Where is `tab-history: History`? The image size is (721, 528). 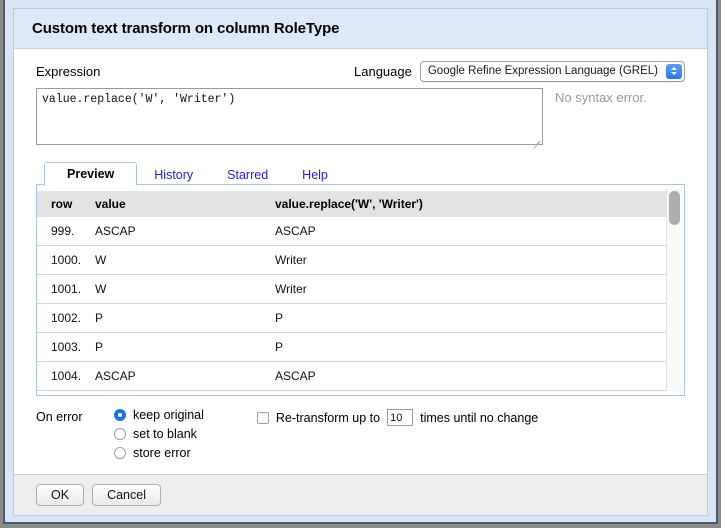
tab-history: History is located at coordinates (173, 174).